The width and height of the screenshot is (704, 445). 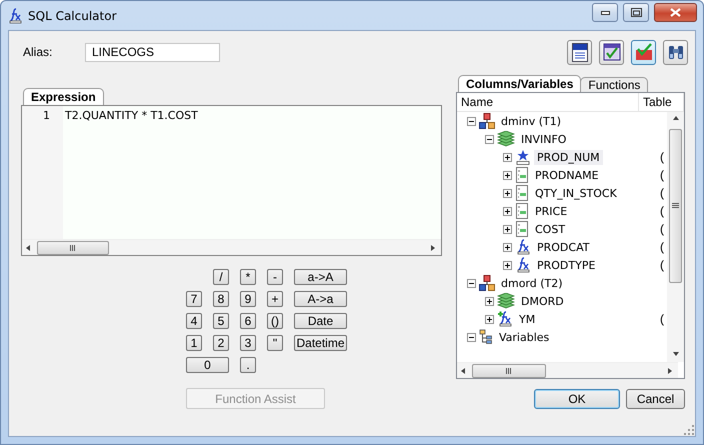 I want to click on tree-item: dmord (T2), so click(x=532, y=283).